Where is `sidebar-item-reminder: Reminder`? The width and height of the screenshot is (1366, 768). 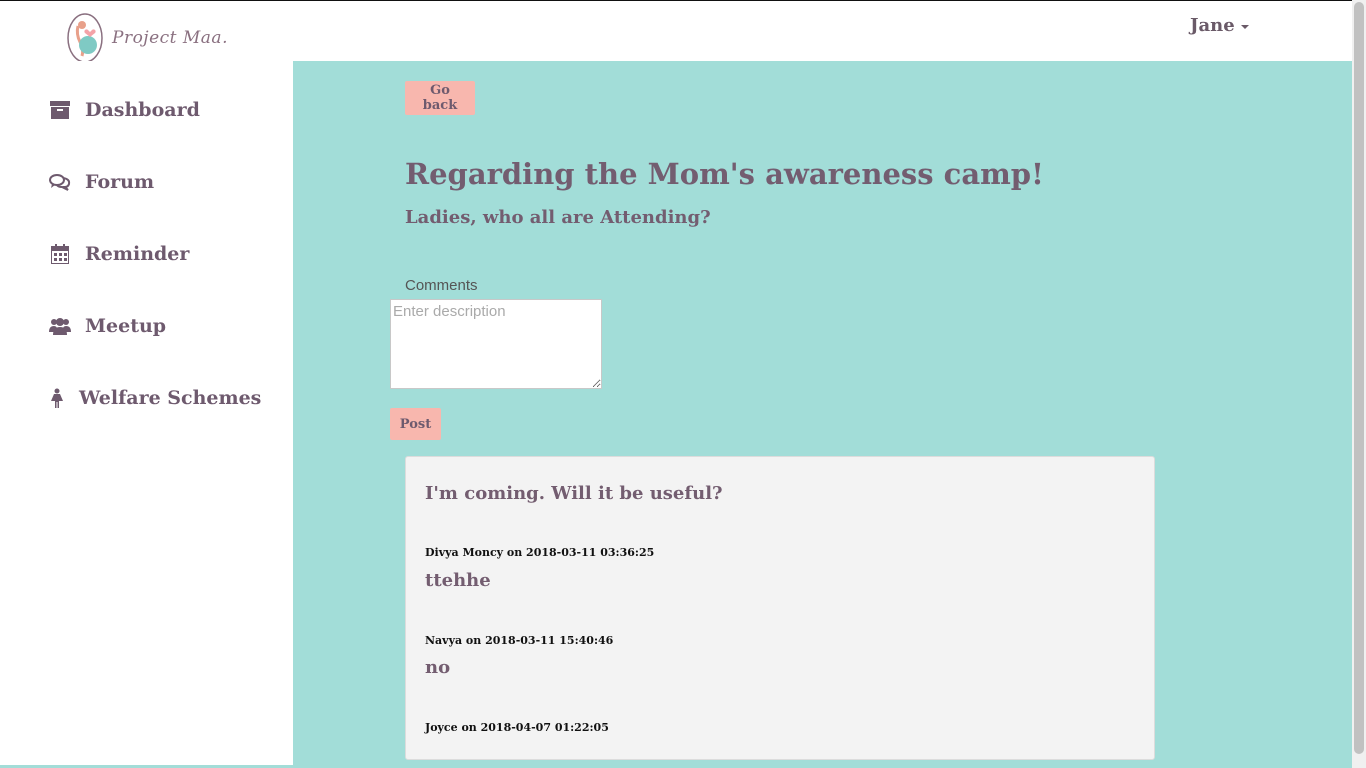 sidebar-item-reminder: Reminder is located at coordinates (118, 254).